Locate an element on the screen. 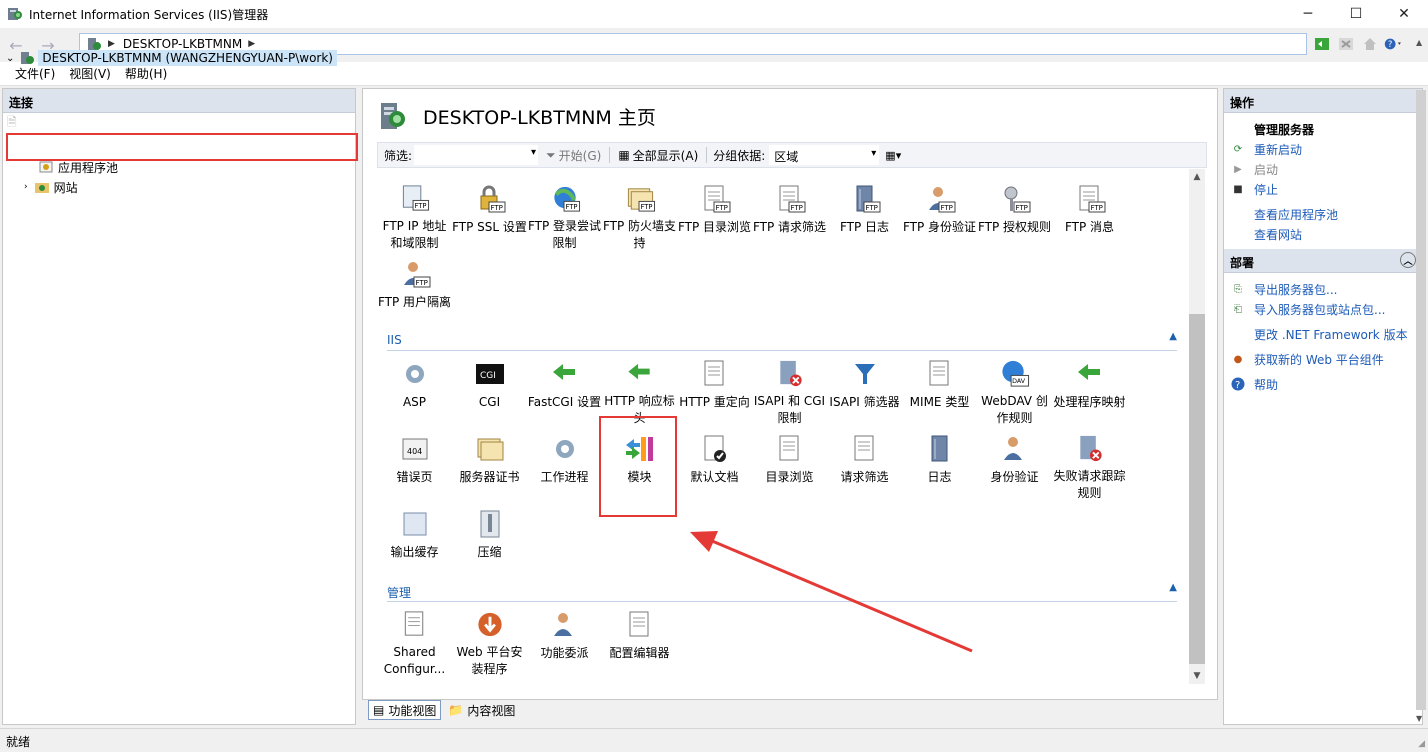 This screenshot has height=752, width=1428. action-stop: ■ 停止 is located at coordinates (1323, 189).